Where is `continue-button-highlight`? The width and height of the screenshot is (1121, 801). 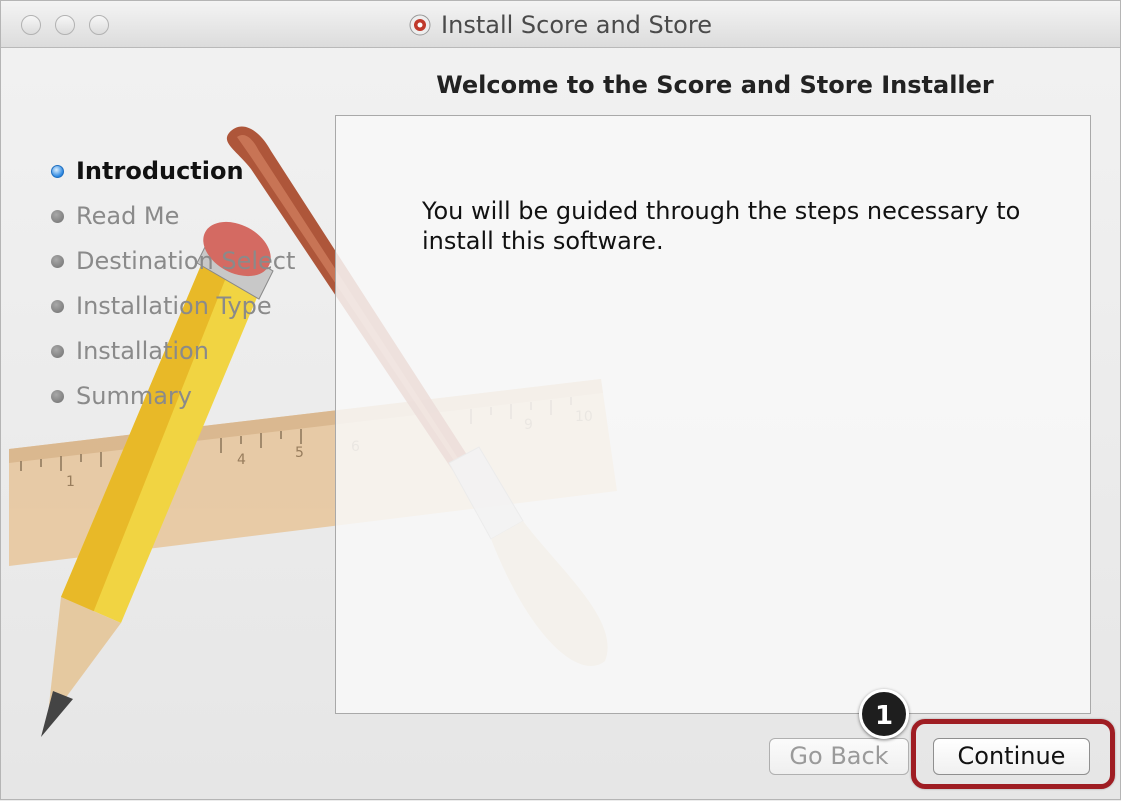 continue-button-highlight is located at coordinates (1013, 754).